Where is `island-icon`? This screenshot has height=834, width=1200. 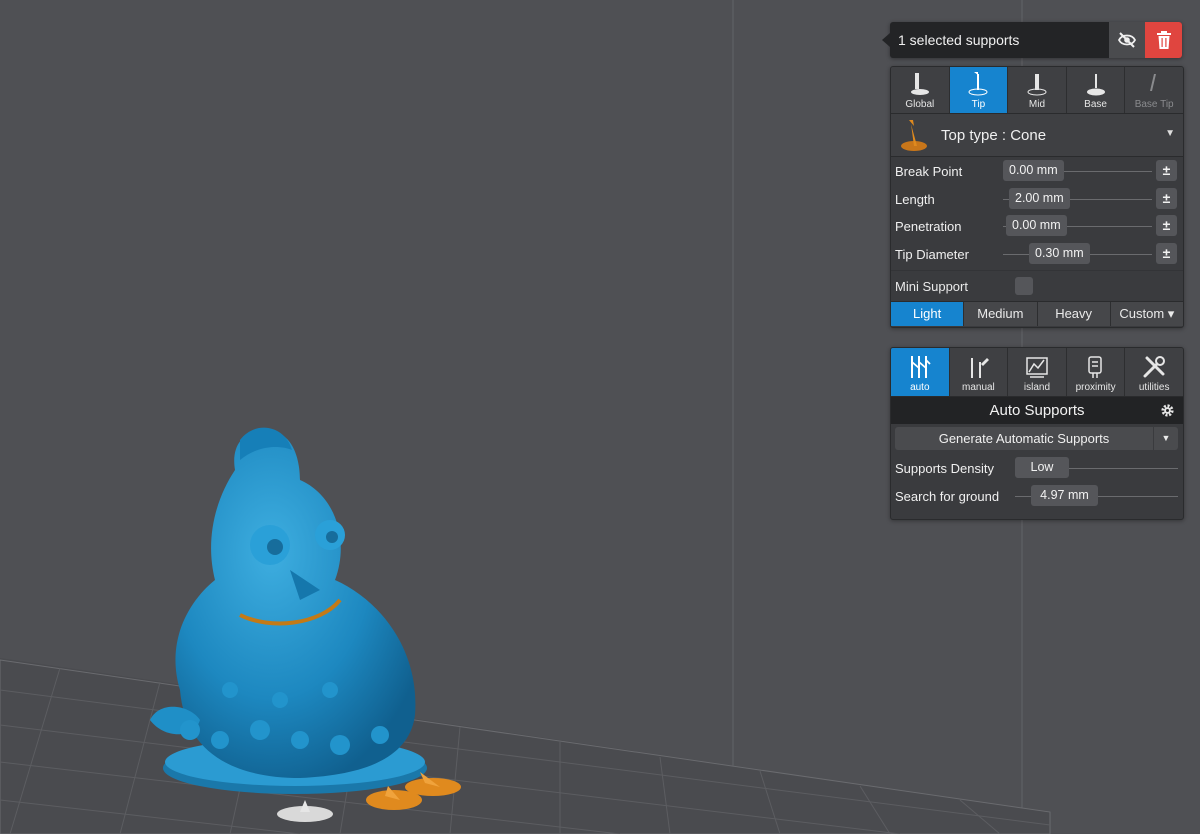 island-icon is located at coordinates (1037, 367).